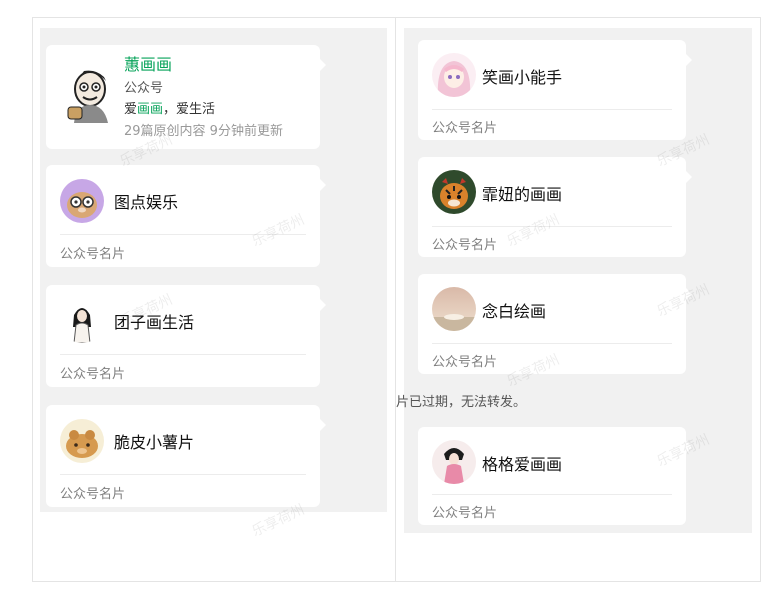 The width and height of the screenshot is (773, 598). Describe the element at coordinates (454, 309) in the screenshot. I see `landscape-avatar-icon` at that location.